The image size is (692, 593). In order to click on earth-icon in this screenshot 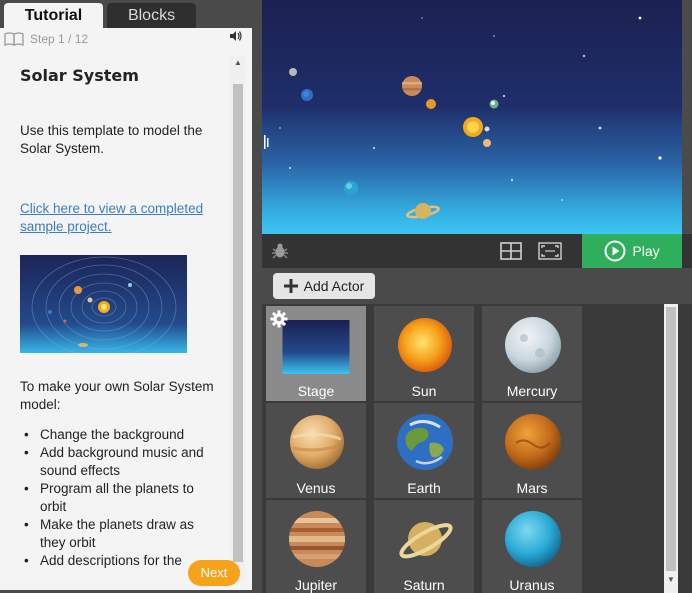, I will do `click(425, 442)`.